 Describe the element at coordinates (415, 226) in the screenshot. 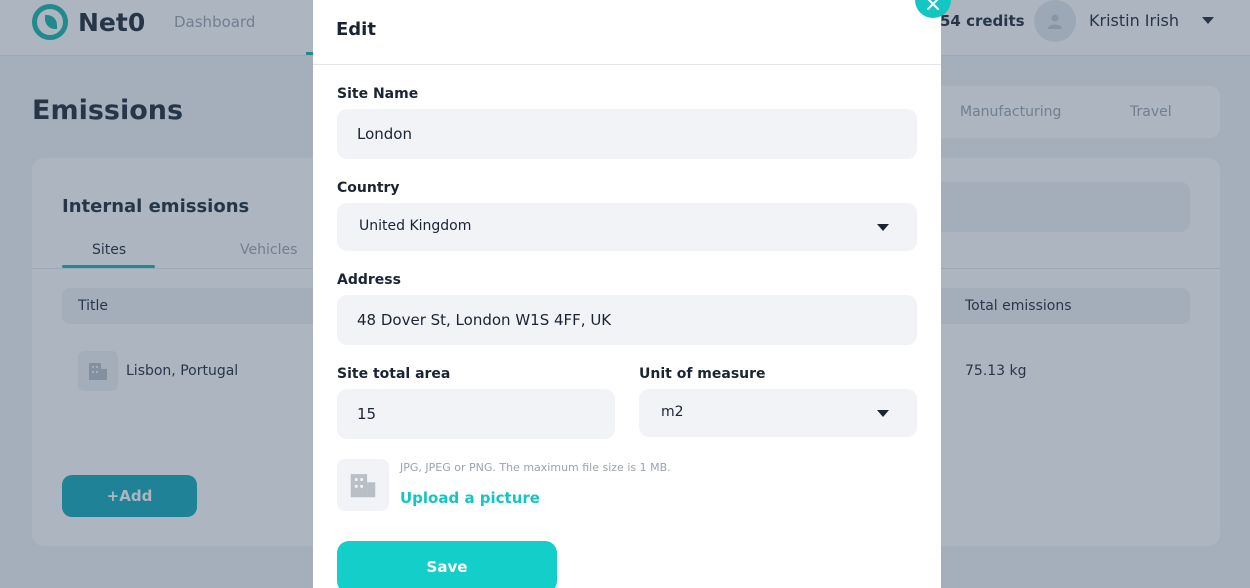

I see `country-value: United Kingdom` at that location.